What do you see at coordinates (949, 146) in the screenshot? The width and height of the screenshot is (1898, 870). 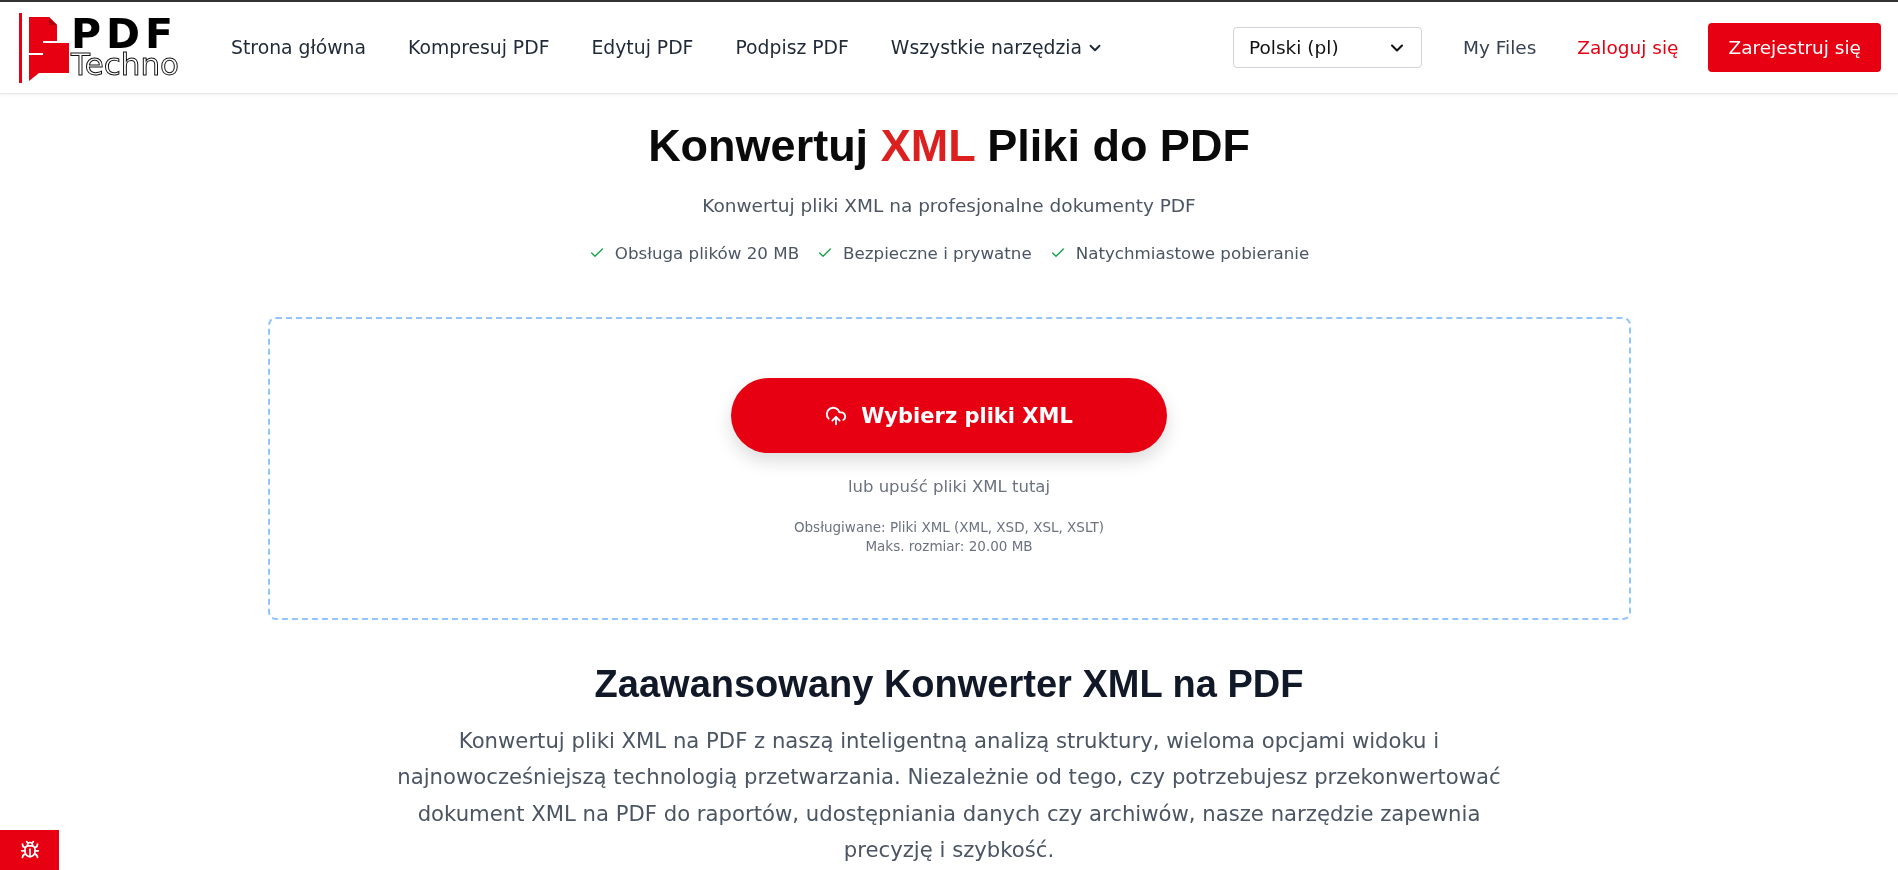 I see `page-title: Konwertuj XML Pliki do PDF` at bounding box center [949, 146].